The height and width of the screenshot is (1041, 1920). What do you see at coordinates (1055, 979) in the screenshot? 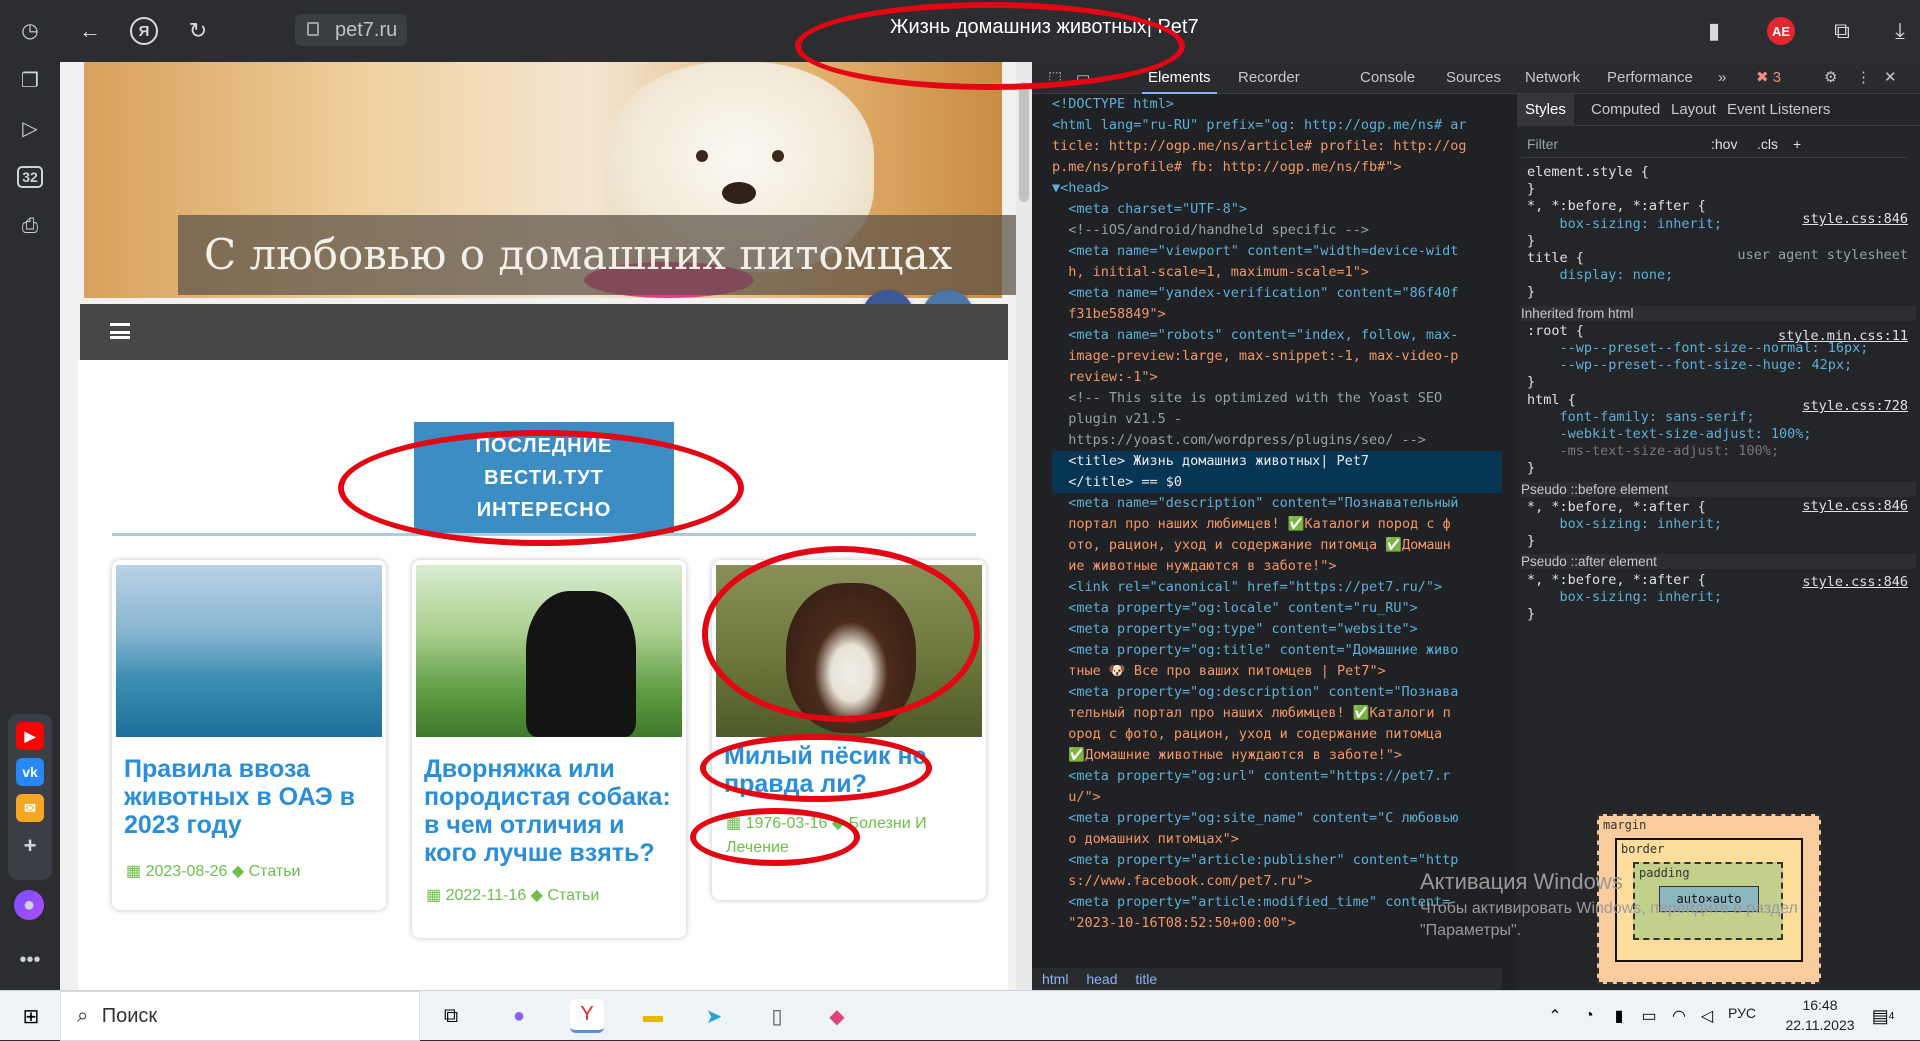
I see `crumb: html` at bounding box center [1055, 979].